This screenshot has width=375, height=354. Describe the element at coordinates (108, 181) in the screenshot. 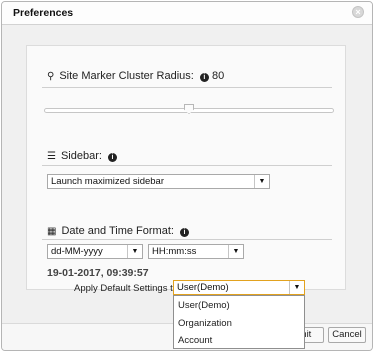

I see `sidebar-select-value: Launch maximized sidebar` at that location.